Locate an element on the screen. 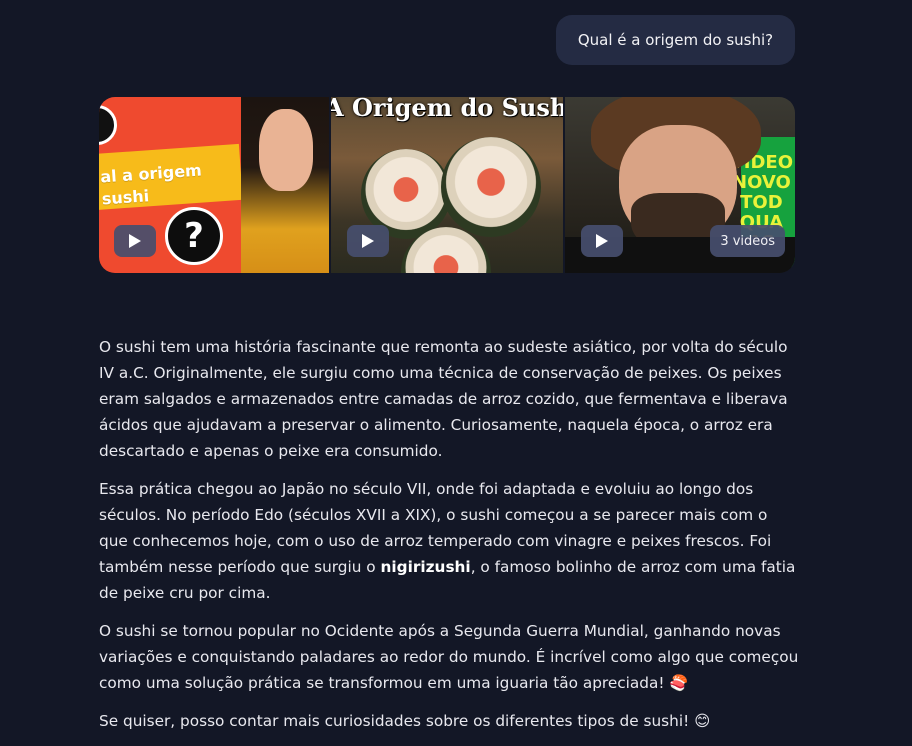 Image resolution: width=912 pixels, height=746 pixels. video-thumbnail-3: VÍDEO NOVO TOD QUA AS 3 videos is located at coordinates (680, 185).